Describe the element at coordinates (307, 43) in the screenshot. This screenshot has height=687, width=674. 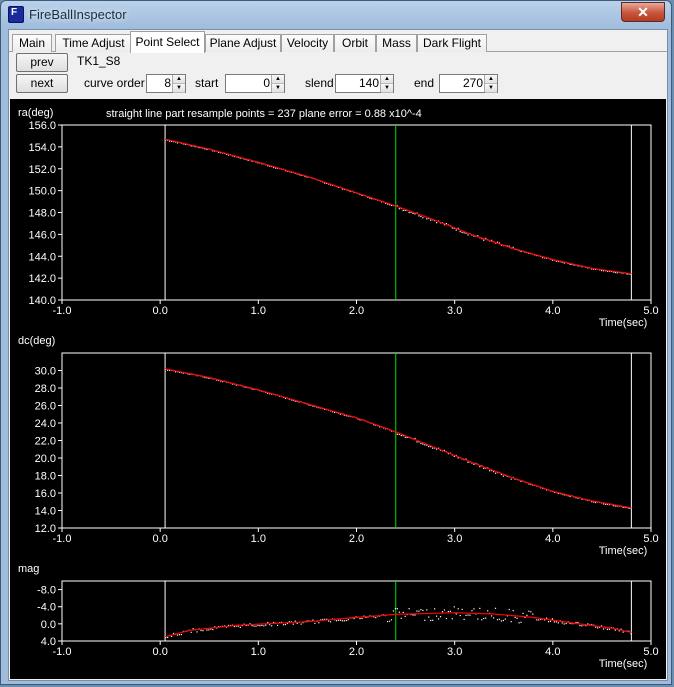
I see `tab-velocity: Velocity` at that location.